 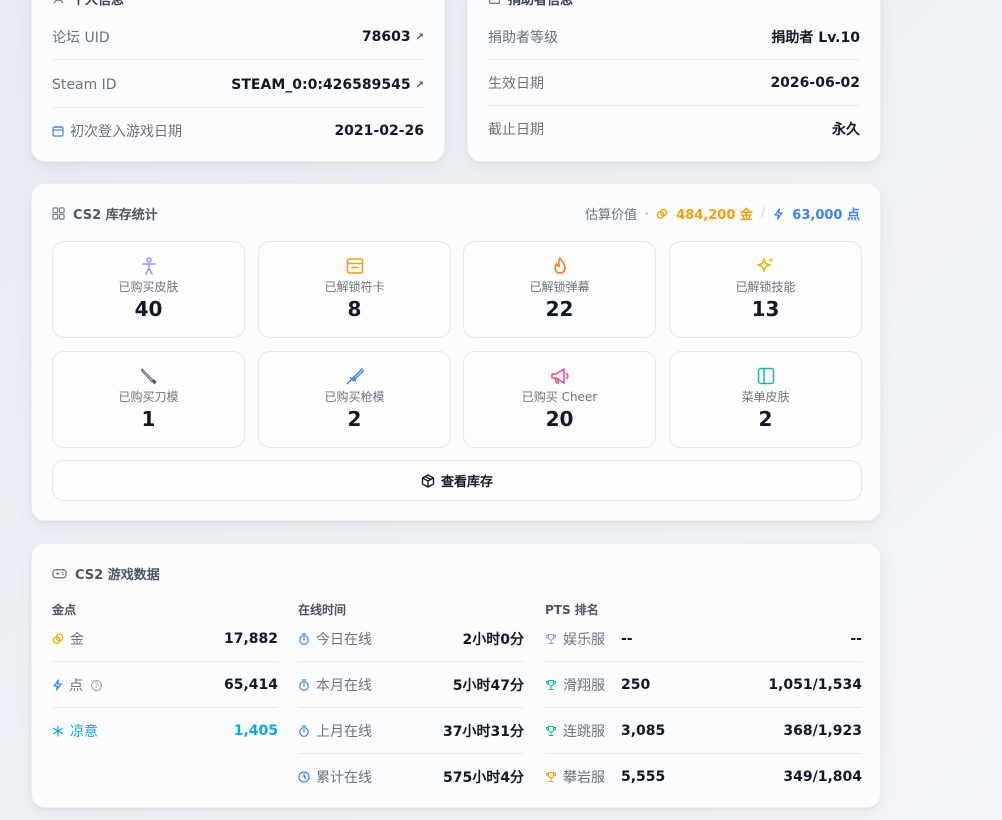 What do you see at coordinates (815, 83) in the screenshot?
I see `effective-date-value: 2026-06-02` at bounding box center [815, 83].